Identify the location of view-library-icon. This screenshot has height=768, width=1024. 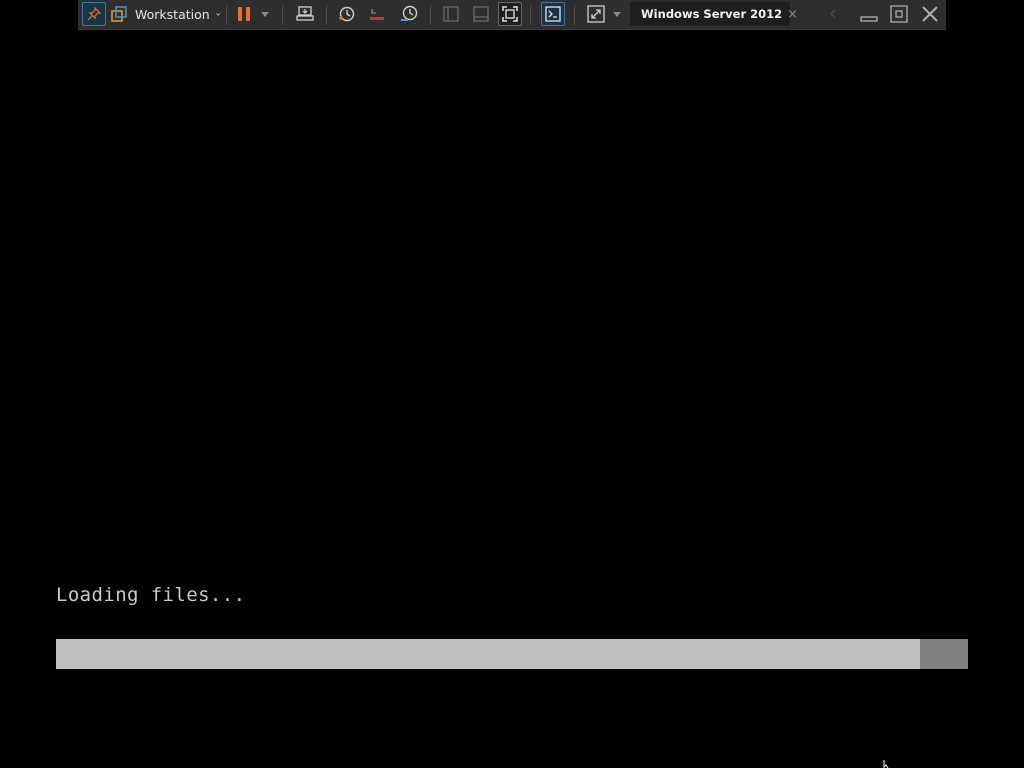
(451, 14).